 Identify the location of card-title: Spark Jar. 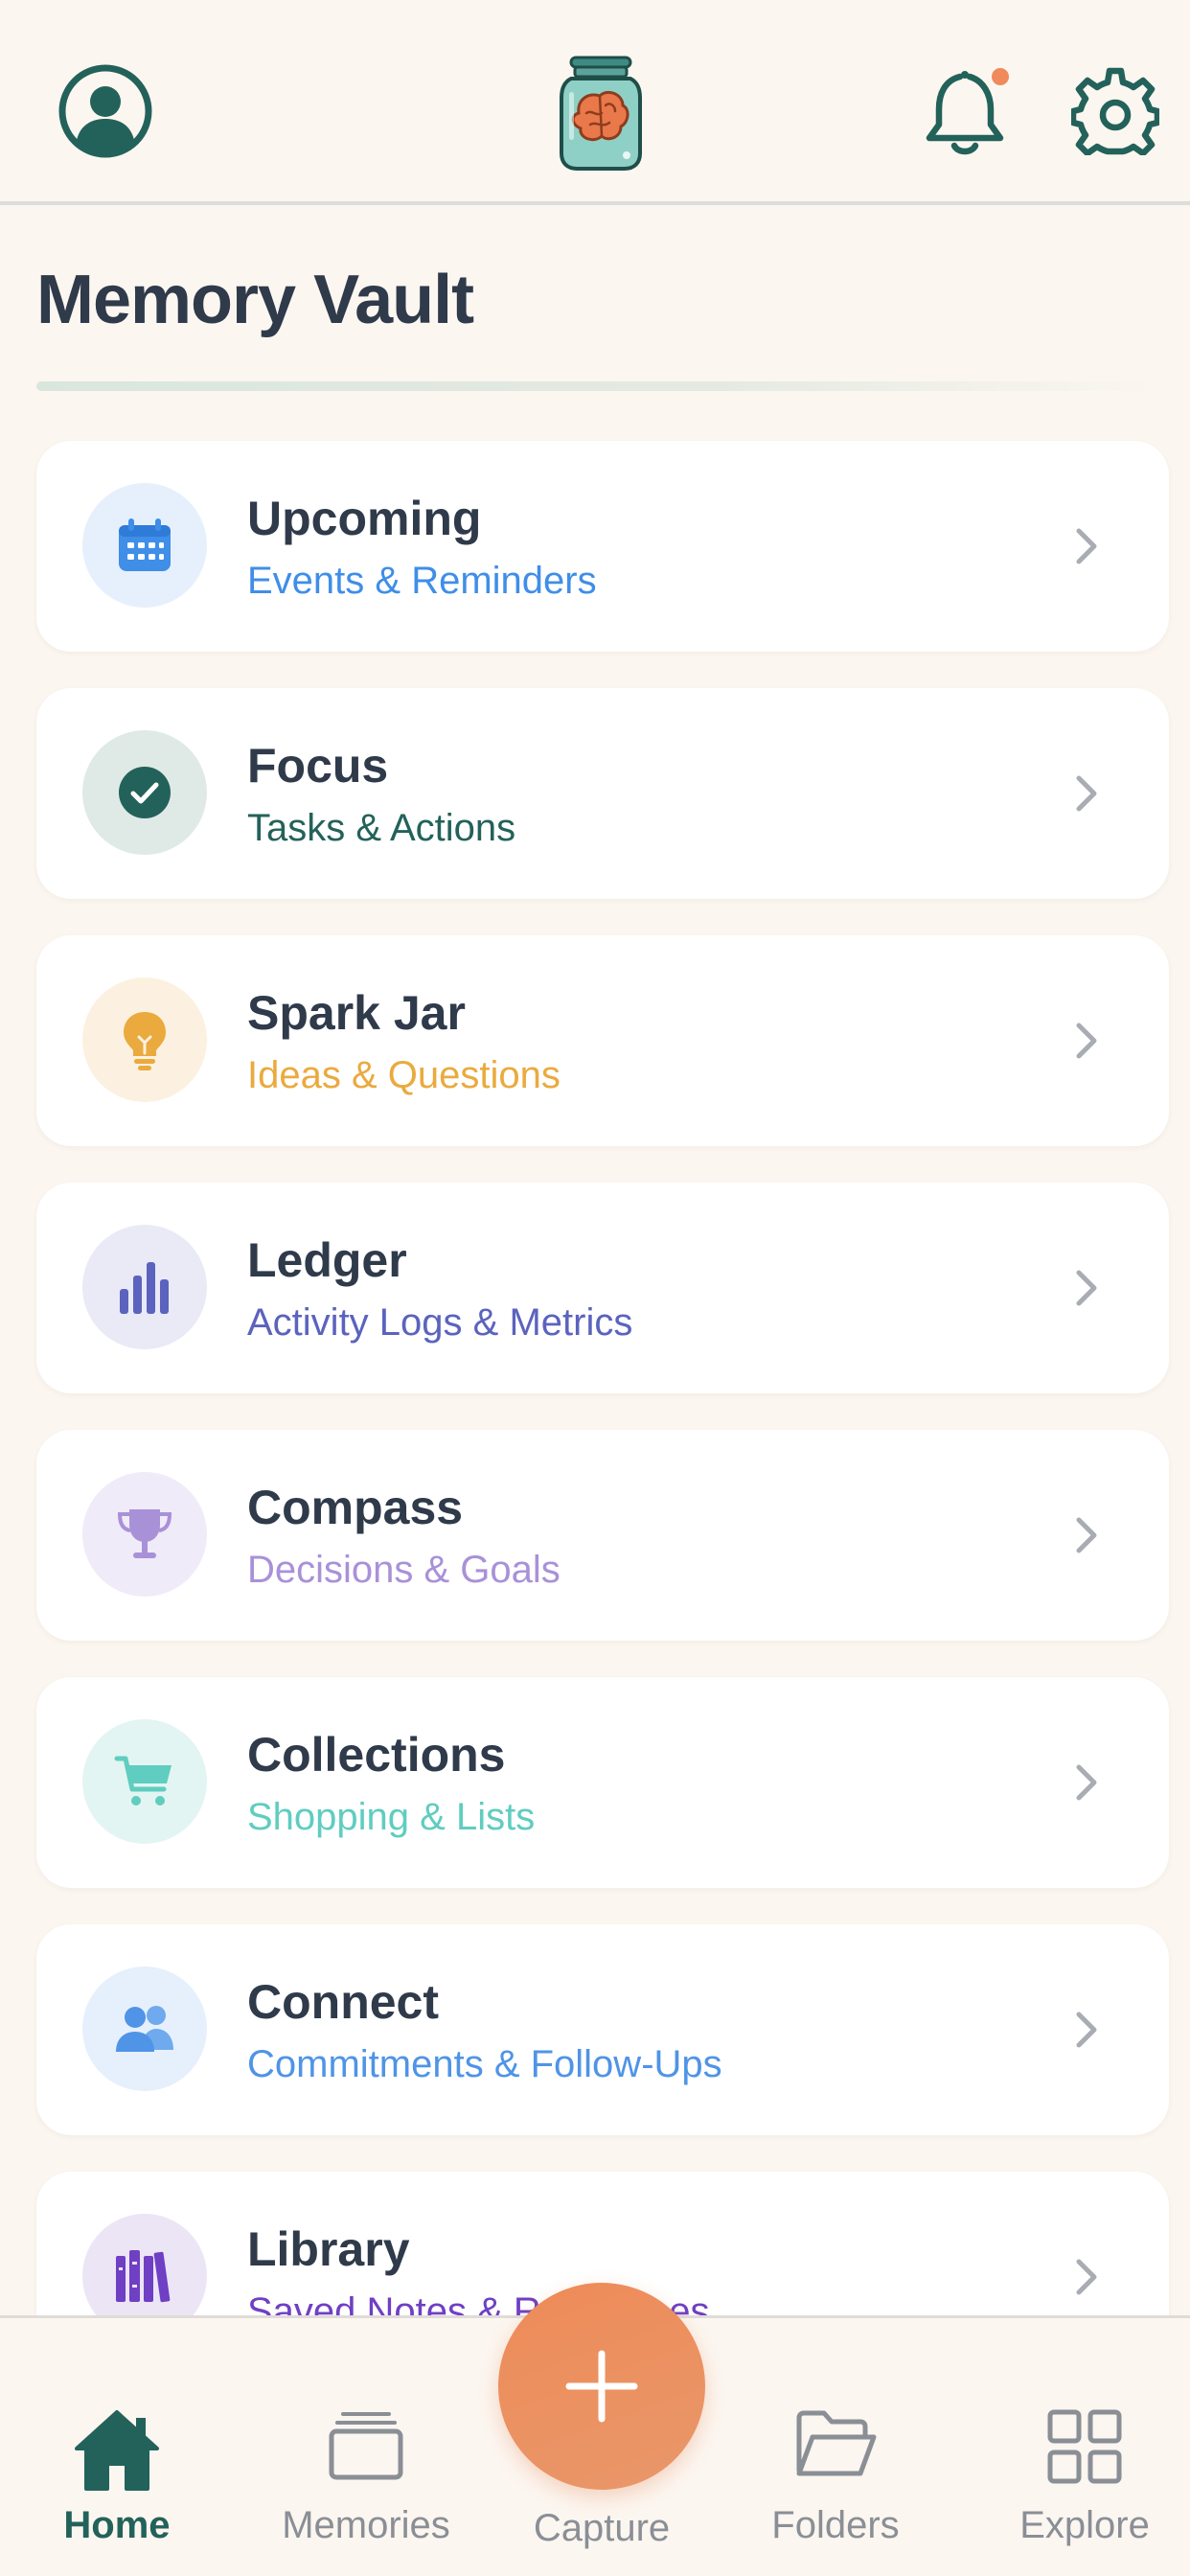
(357, 1013).